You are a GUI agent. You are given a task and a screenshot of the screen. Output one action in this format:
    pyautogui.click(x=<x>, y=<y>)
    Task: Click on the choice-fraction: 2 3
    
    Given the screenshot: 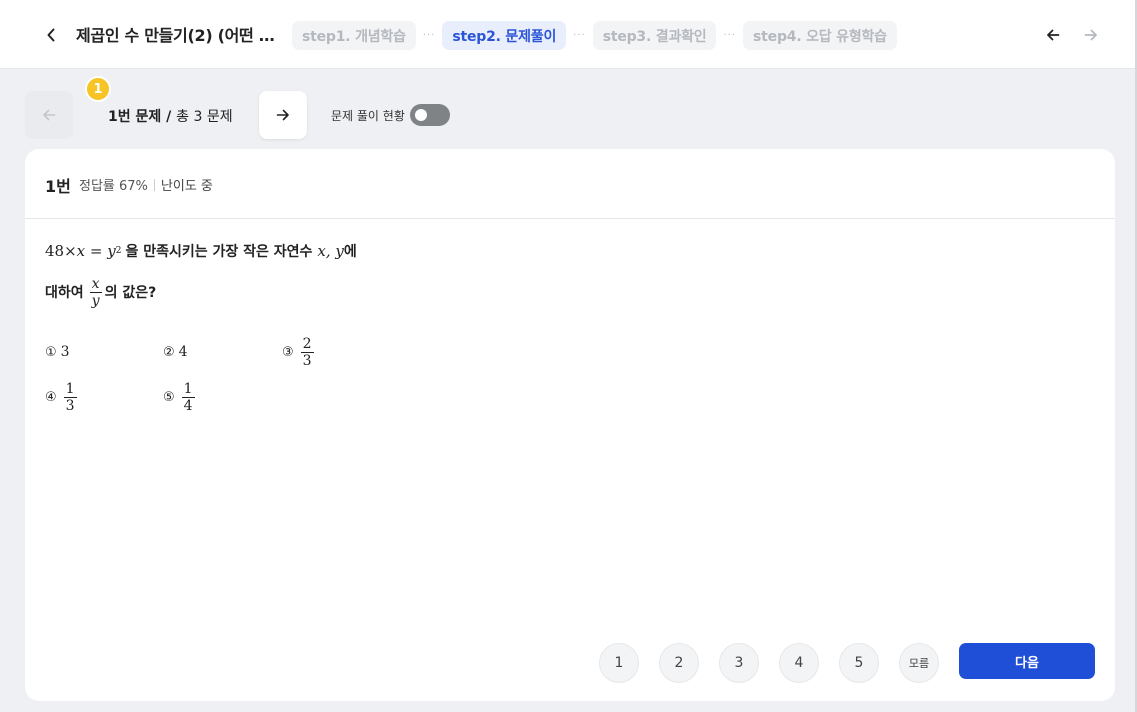 What is the action you would take?
    pyautogui.click(x=307, y=352)
    